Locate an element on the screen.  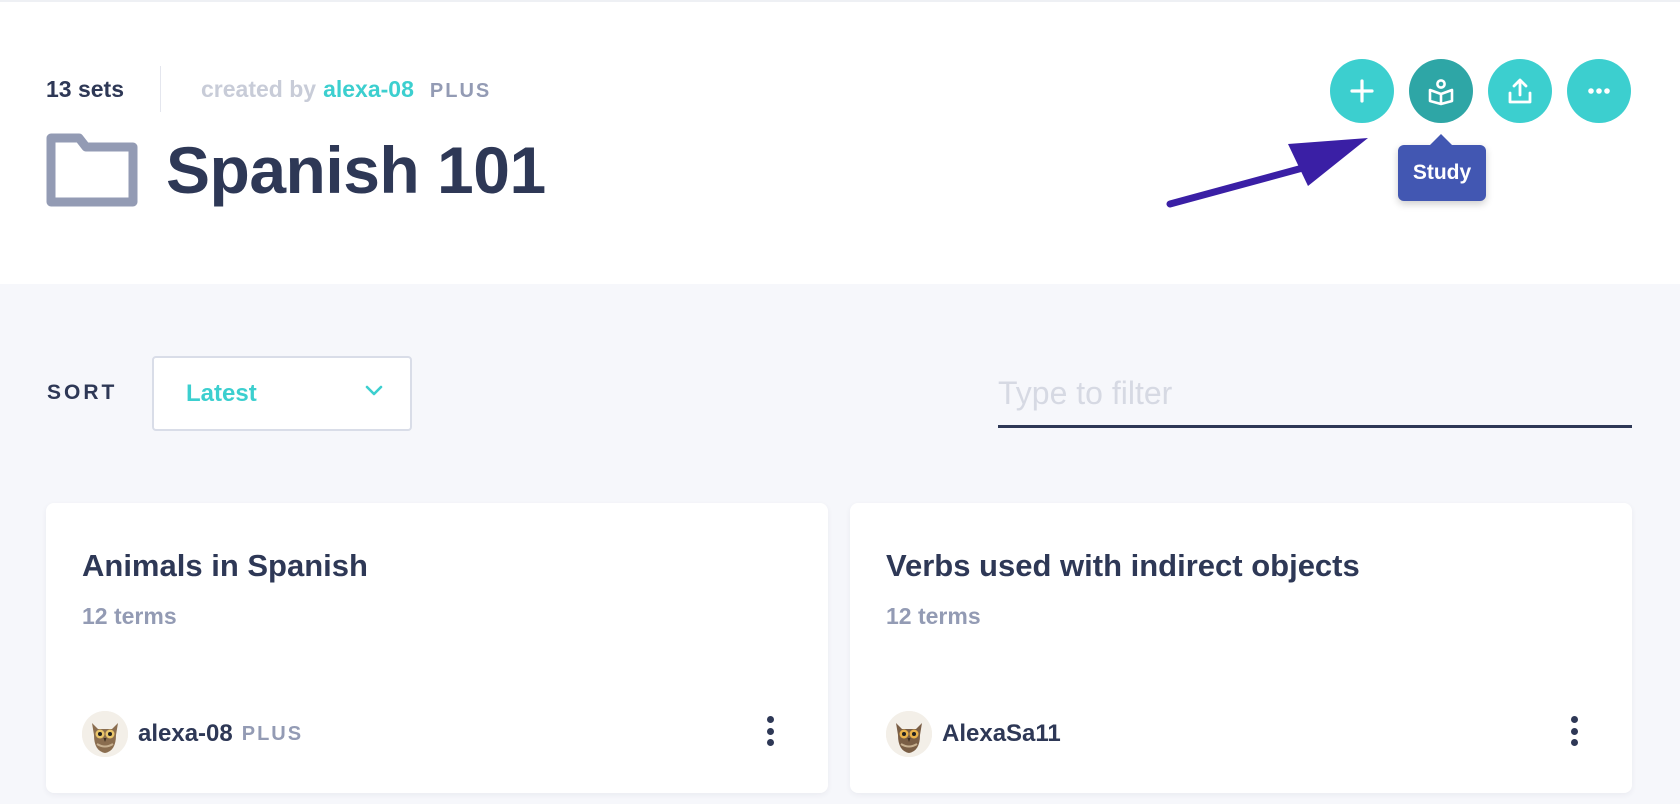
sort-label: SORT is located at coordinates (82, 392).